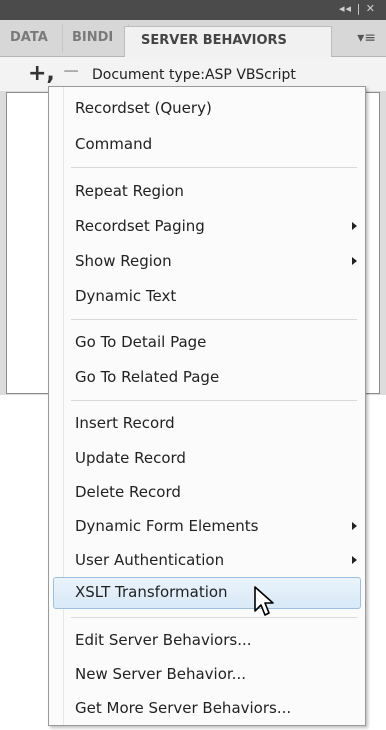 The image size is (386, 730). Describe the element at coordinates (130, 458) in the screenshot. I see `menu-item-label: Update Record` at that location.